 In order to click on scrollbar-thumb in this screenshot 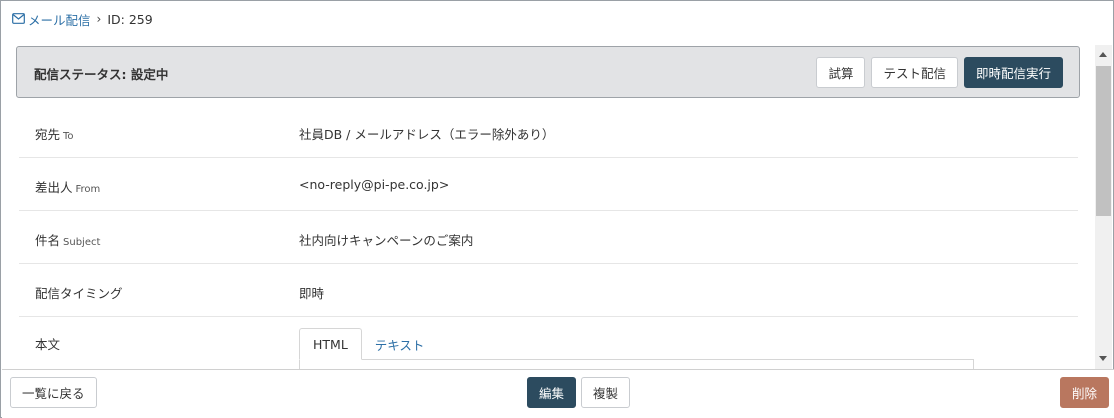, I will do `click(1103, 141)`.